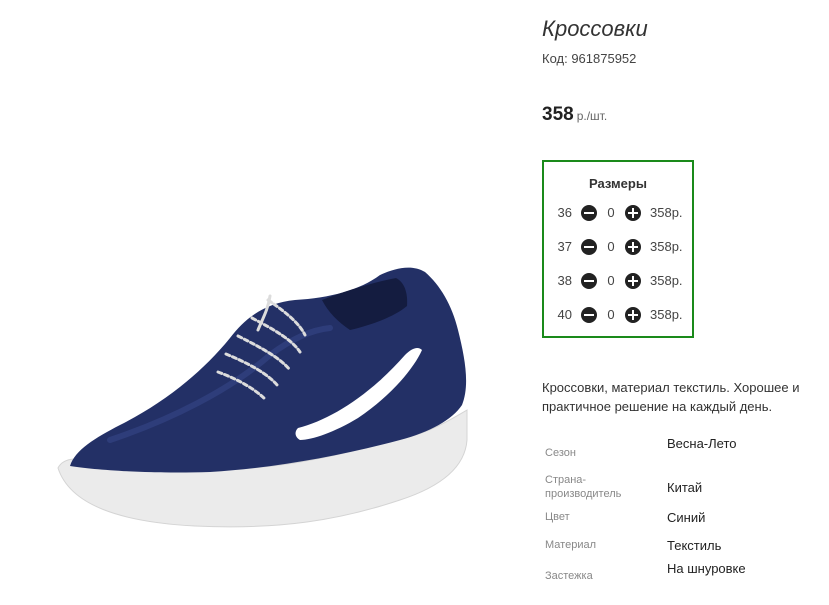 Image resolution: width=829 pixels, height=605 pixels. Describe the element at coordinates (619, 315) in the screenshot. I see `size-row: 40 0 358р.` at that location.